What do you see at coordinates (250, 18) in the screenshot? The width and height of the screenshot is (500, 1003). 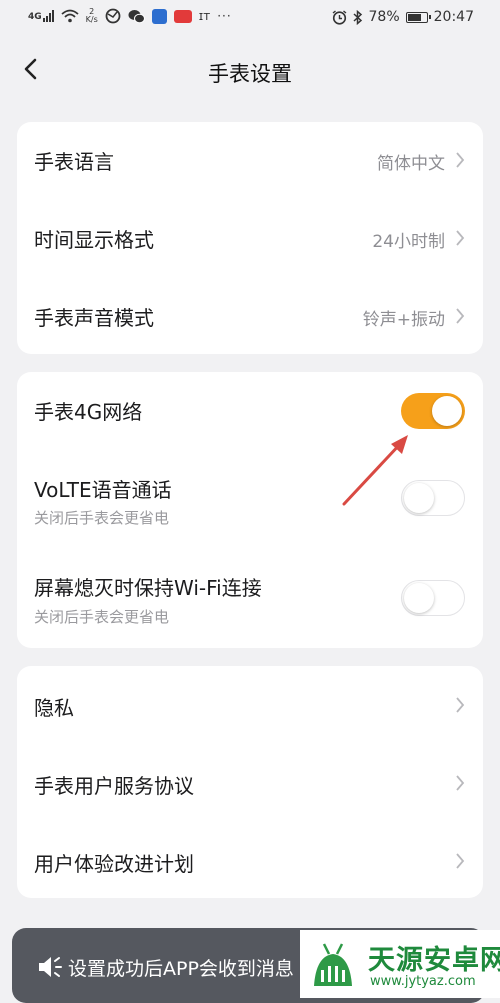 I see `status-bar: 4G 2 K/s ɪᴛ ··· 78% 20:47` at bounding box center [250, 18].